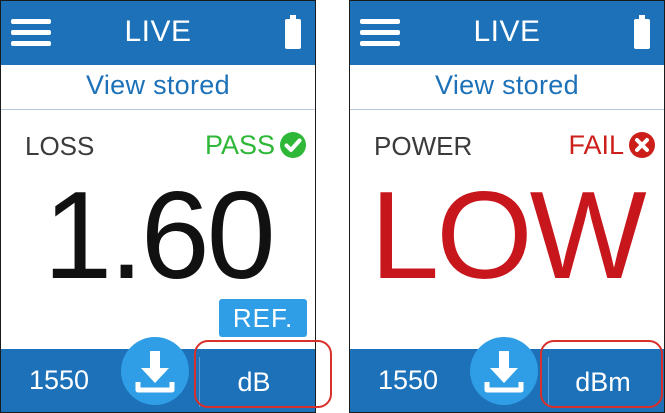  I want to click on status-label: FAIL, so click(596, 144).